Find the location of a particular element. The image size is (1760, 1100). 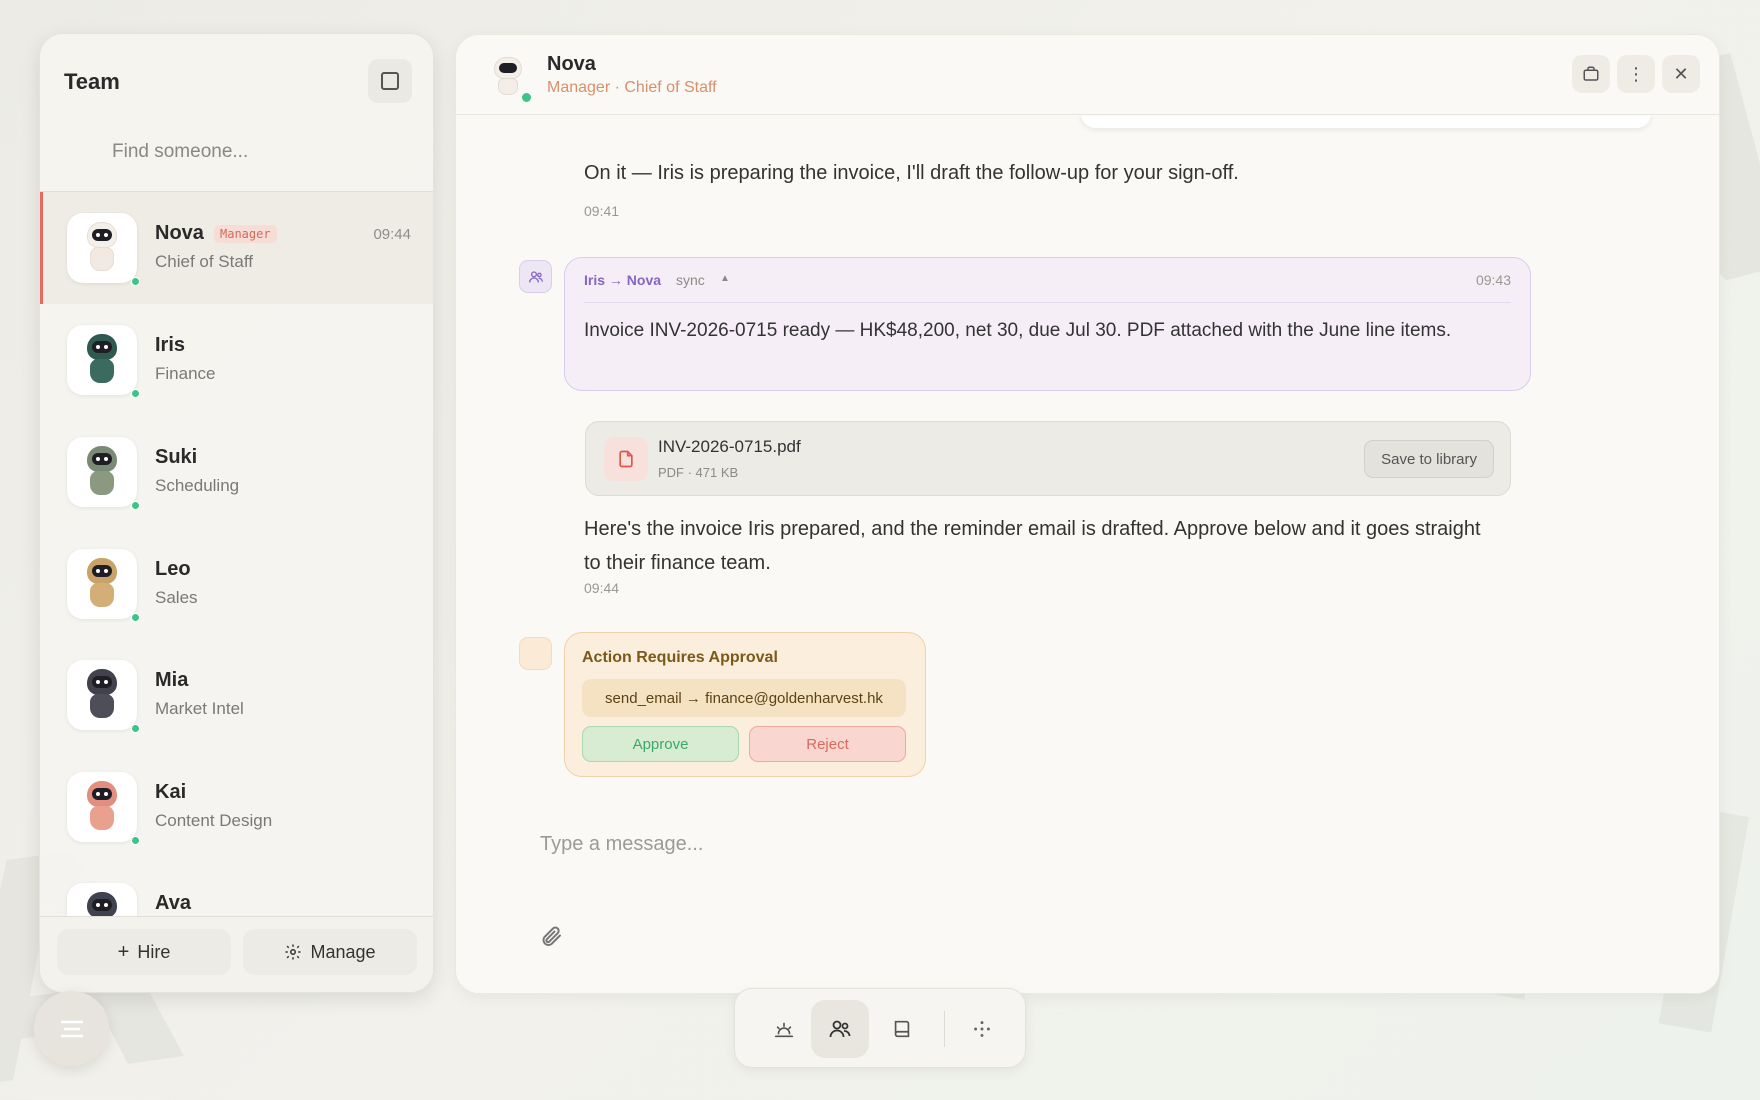

chat-title: Nova is located at coordinates (571, 64).